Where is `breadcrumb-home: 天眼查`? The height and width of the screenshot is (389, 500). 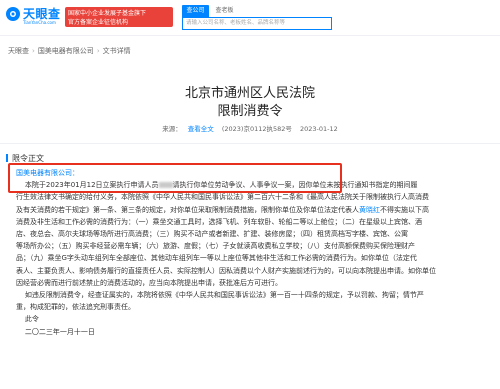
breadcrumb-home: 天眼查 is located at coordinates (18, 51).